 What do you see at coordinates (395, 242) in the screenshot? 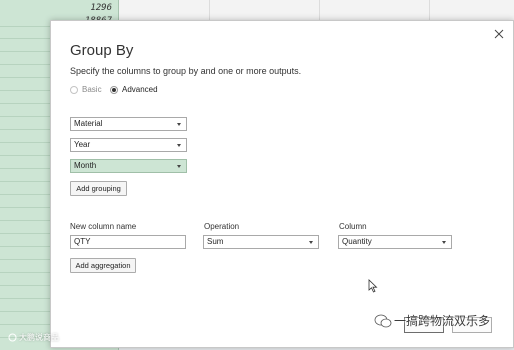
I see `column-select: Quantity` at bounding box center [395, 242].